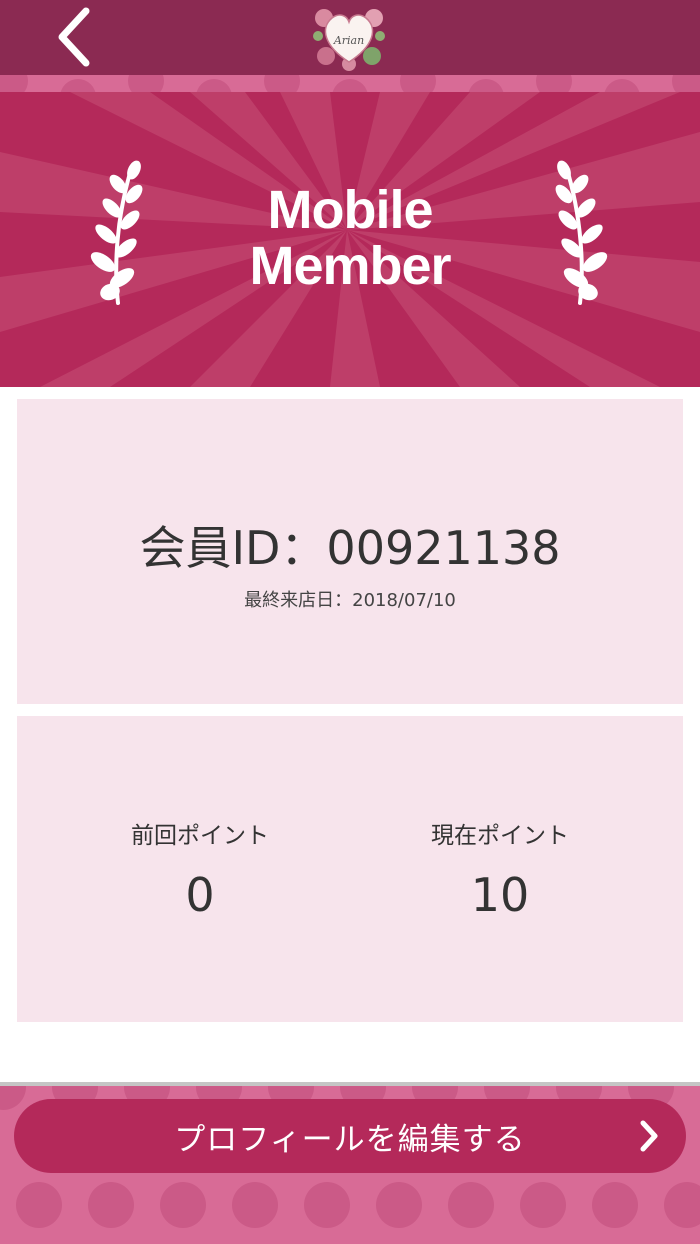  I want to click on chevron-left-icon, so click(74, 37).